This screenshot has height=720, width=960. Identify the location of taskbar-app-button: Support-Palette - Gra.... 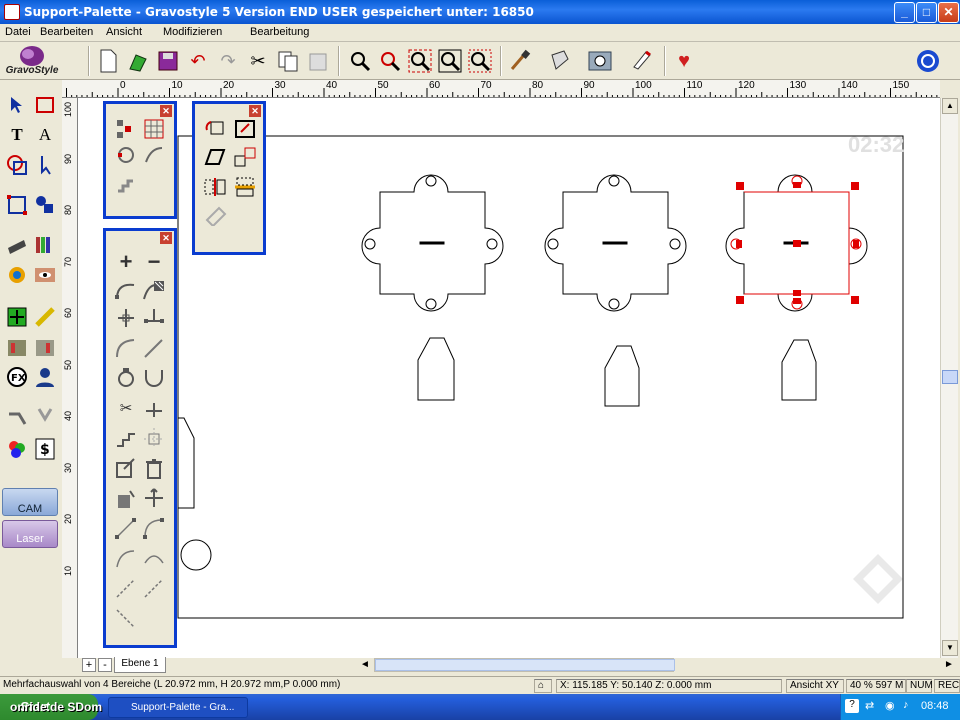
(178, 707).